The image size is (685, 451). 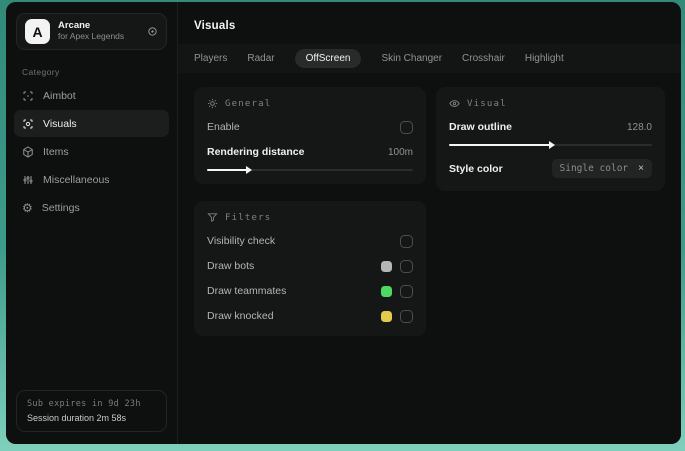 I want to click on draw-outline-value: 128.0, so click(x=639, y=127).